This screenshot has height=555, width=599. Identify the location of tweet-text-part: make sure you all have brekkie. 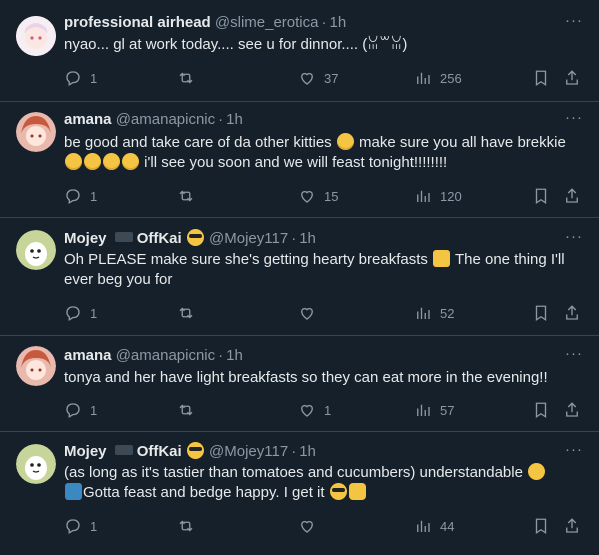
(462, 142).